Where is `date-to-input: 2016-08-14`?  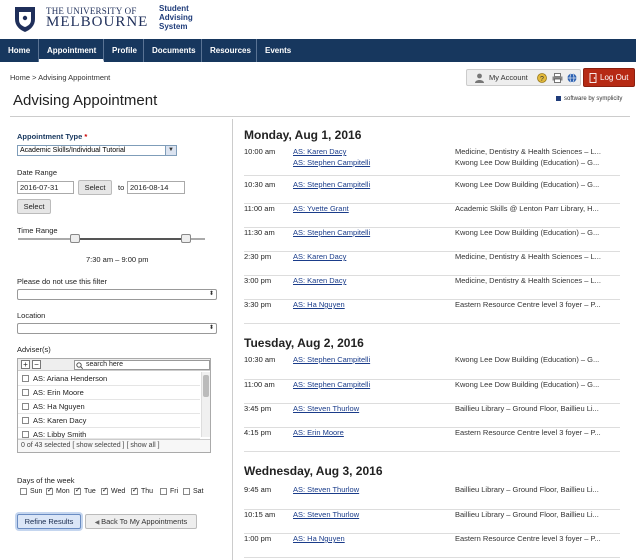 date-to-input: 2016-08-14 is located at coordinates (156, 187).